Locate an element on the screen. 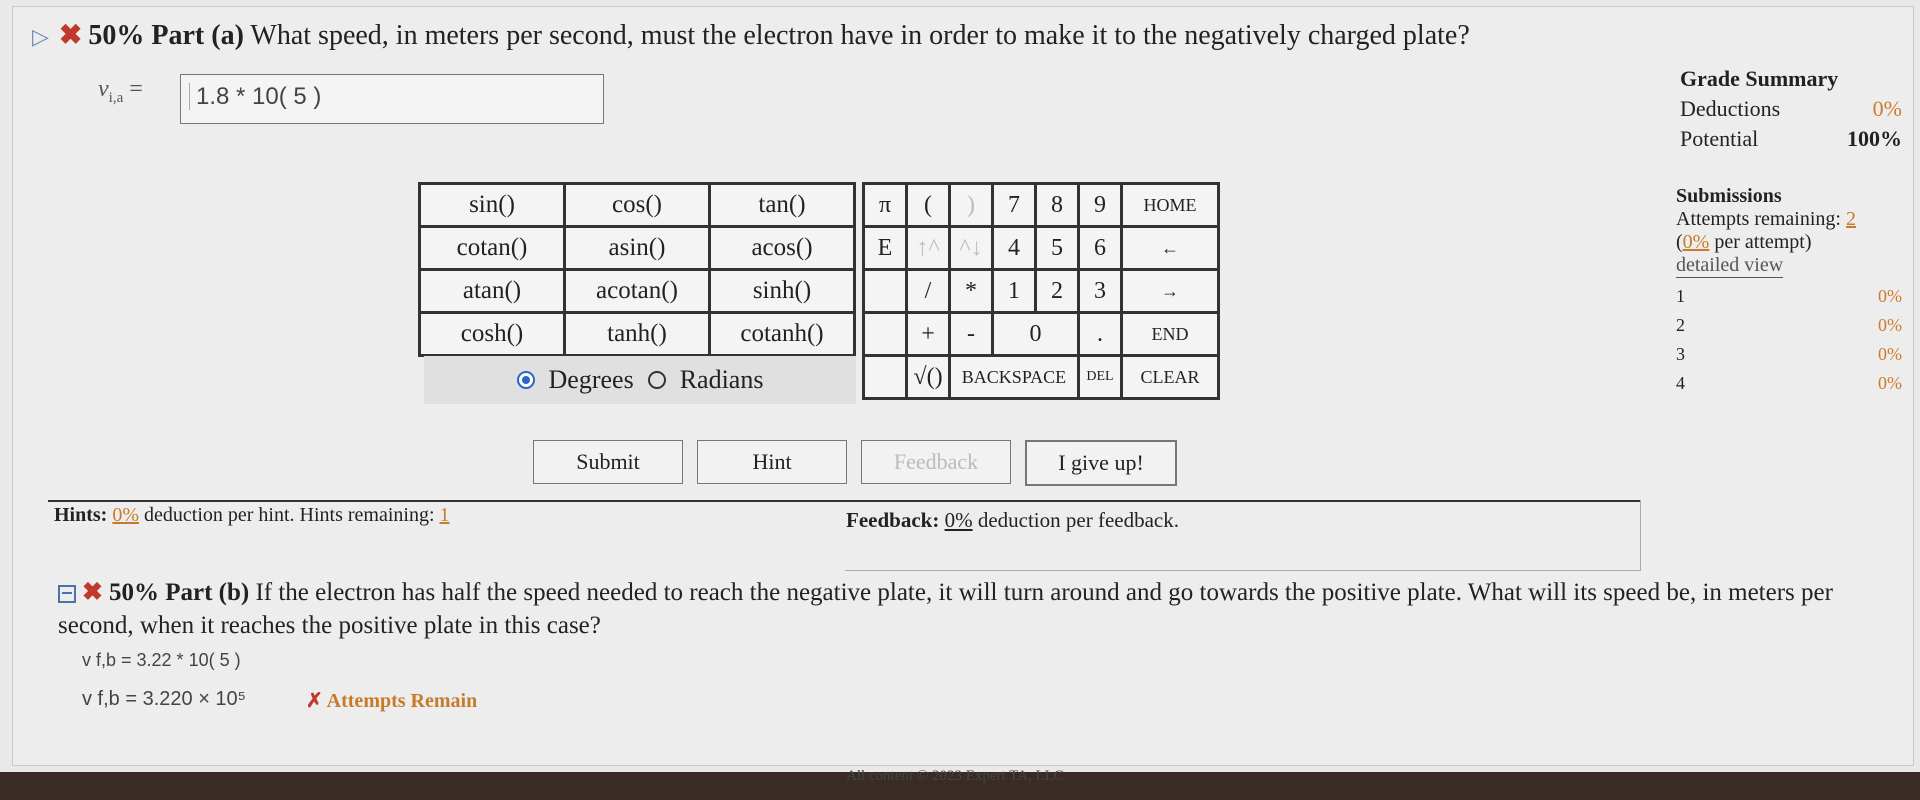  key-5: 5 is located at coordinates (1057, 248).